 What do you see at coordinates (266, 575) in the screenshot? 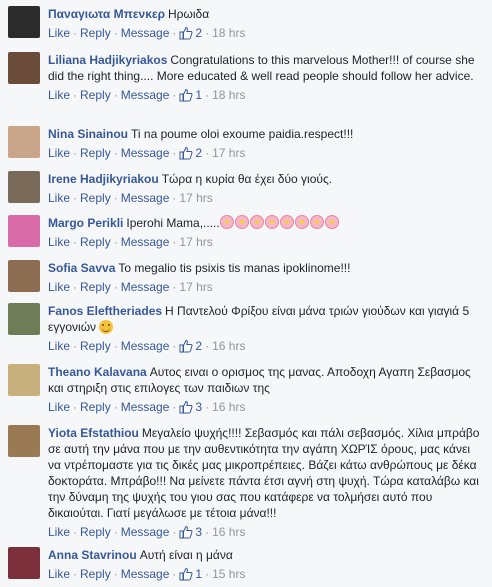
I see `comment-actions: Like · Reply · Message · 1 · 15 hrs` at bounding box center [266, 575].